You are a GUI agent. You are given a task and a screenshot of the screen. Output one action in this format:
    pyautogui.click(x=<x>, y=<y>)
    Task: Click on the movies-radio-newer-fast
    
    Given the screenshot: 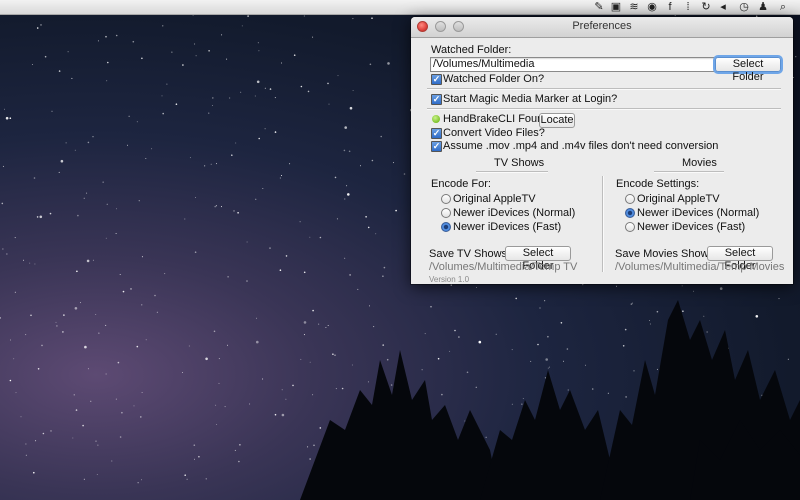 What is the action you would take?
    pyautogui.click(x=630, y=227)
    